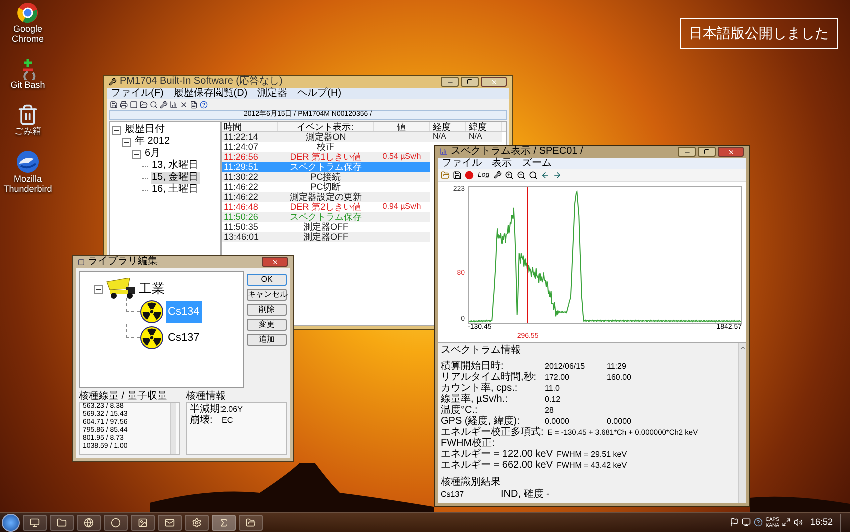  I want to click on menu-item: ヘルプ(H), so click(320, 93).